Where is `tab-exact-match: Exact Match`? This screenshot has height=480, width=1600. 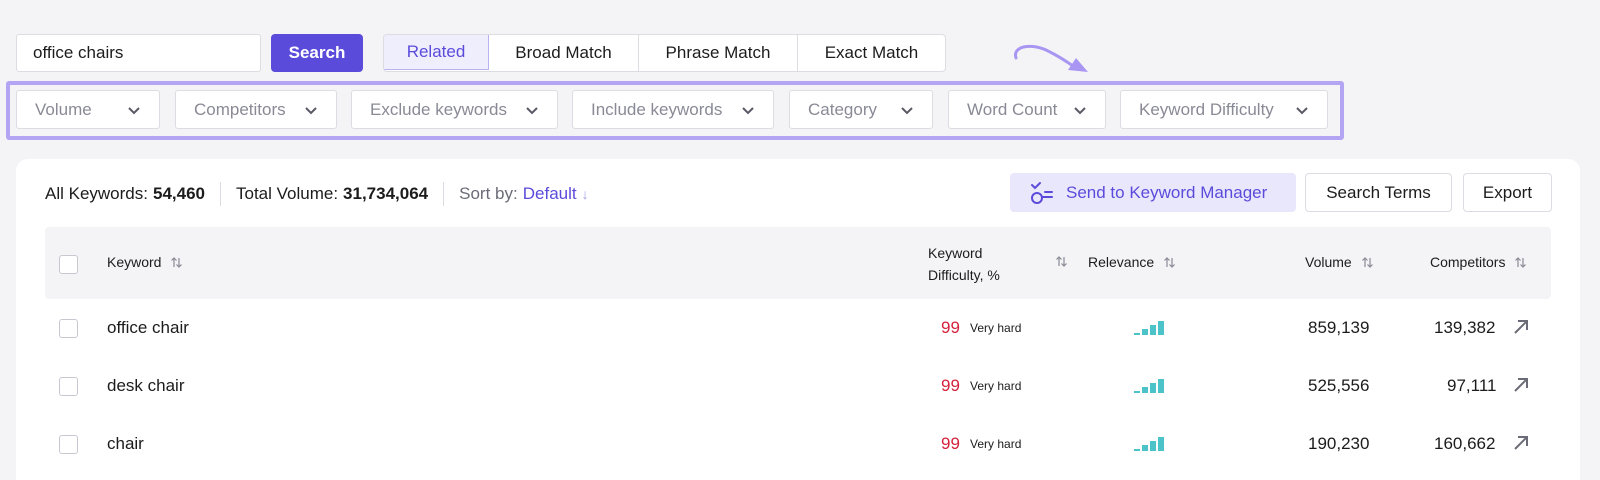 tab-exact-match: Exact Match is located at coordinates (871, 53).